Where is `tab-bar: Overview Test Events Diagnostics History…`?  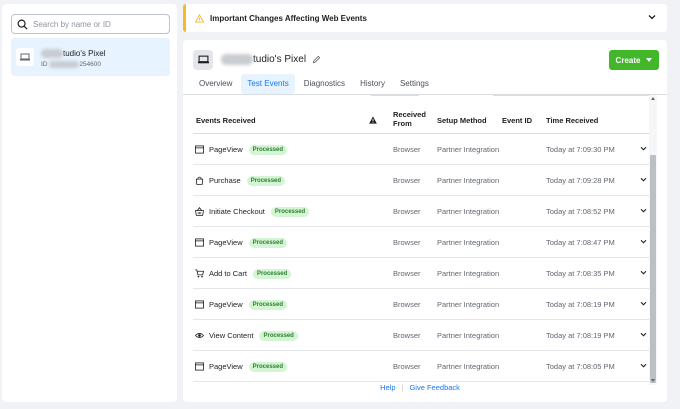
tab-bar: Overview Test Events Diagnostics History… is located at coordinates (315, 84).